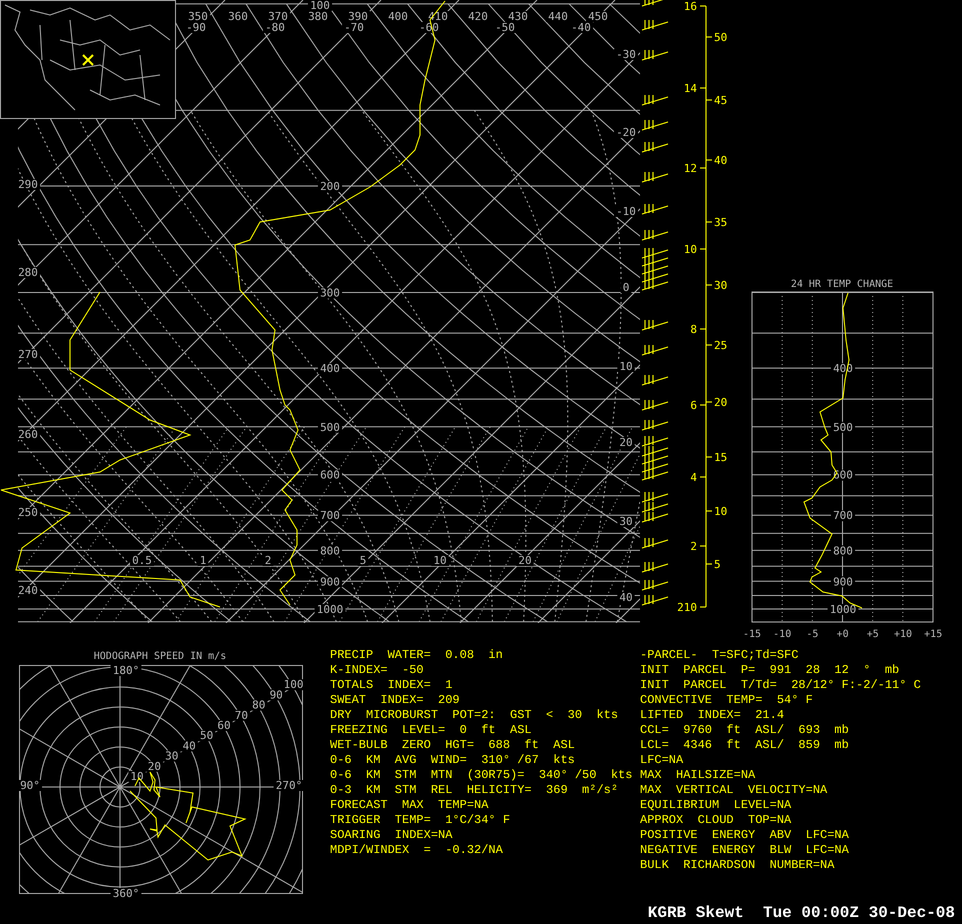  Describe the element at coordinates (189, 745) in the screenshot. I see `speed-label: 40` at that location.